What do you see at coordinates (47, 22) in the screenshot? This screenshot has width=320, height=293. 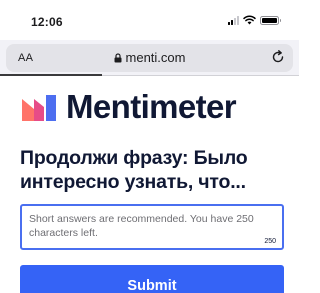 I see `status-time: 12:06` at bounding box center [47, 22].